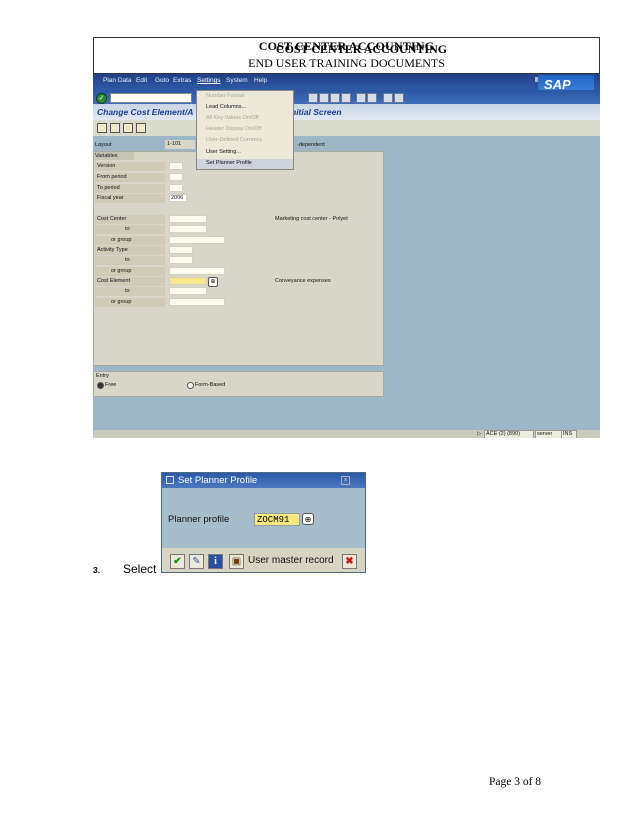 The height and width of the screenshot is (826, 638). Describe the element at coordinates (234, 140) in the screenshot. I see `menu-item-user-currency: User-Defined Currency` at that location.